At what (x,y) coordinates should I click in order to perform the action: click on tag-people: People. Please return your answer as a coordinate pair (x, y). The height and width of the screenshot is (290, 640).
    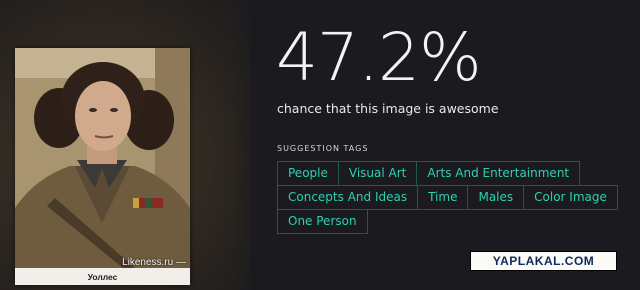
    Looking at the image, I should click on (308, 173).